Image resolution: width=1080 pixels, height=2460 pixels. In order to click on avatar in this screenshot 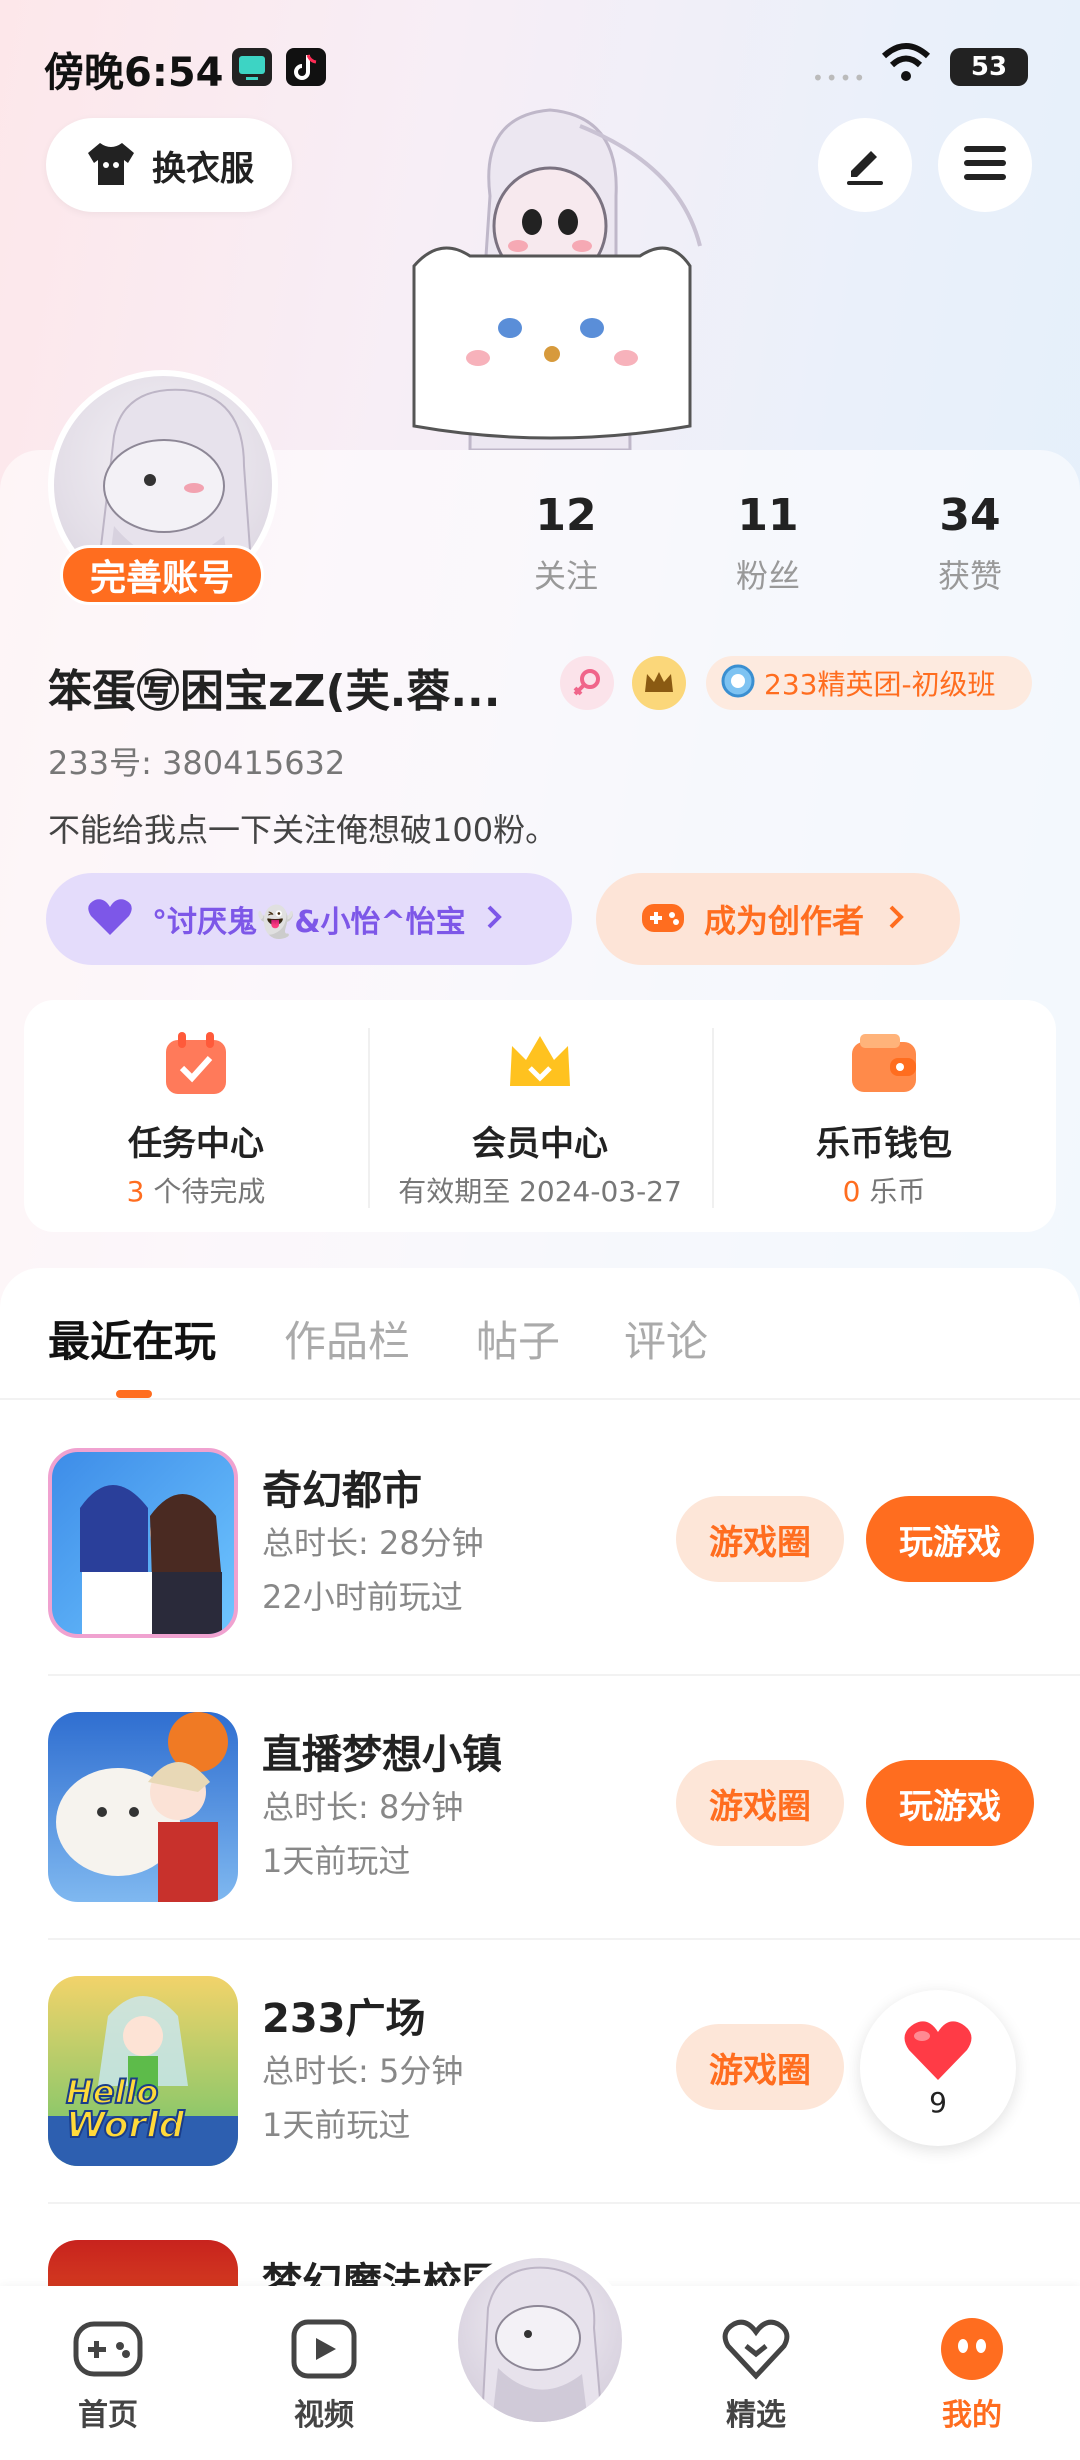, I will do `click(540, 2340)`.